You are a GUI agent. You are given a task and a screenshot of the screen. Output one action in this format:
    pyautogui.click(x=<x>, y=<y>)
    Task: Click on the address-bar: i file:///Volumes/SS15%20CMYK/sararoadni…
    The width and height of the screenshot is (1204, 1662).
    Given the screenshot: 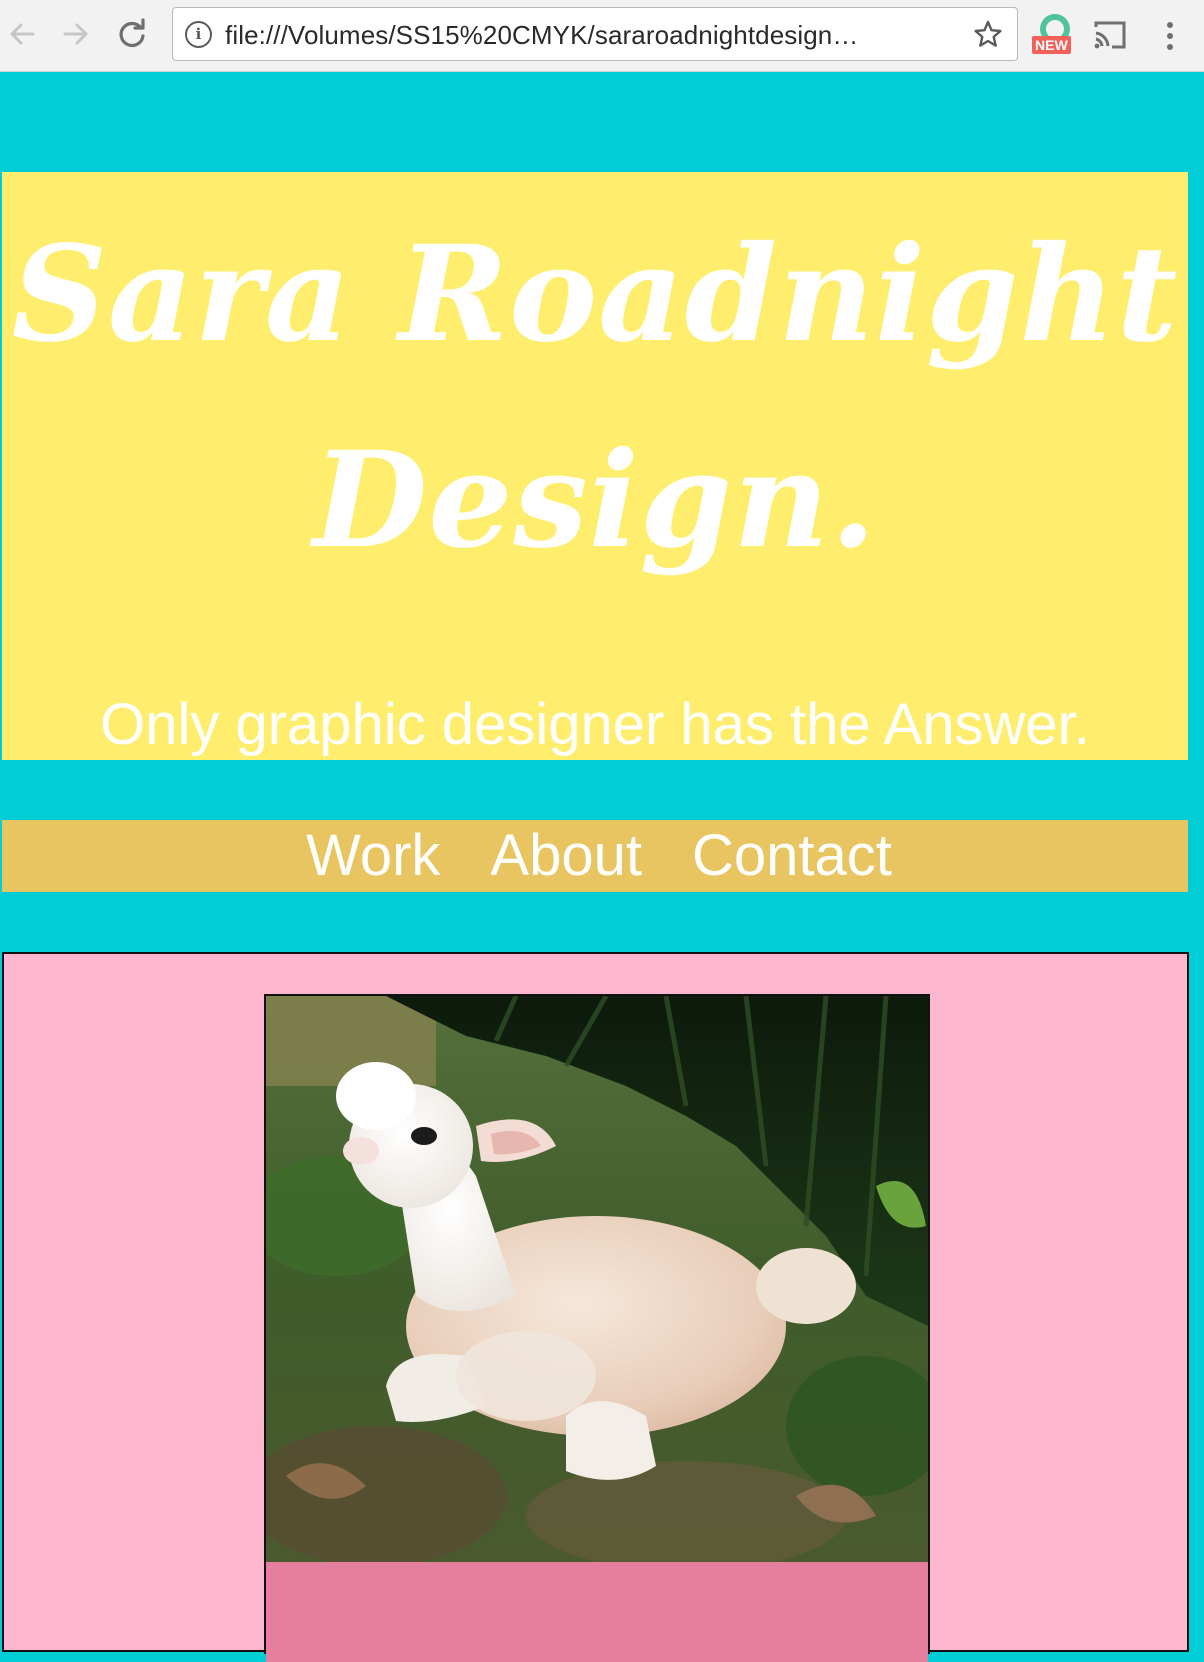 What is the action you would take?
    pyautogui.click(x=595, y=34)
    